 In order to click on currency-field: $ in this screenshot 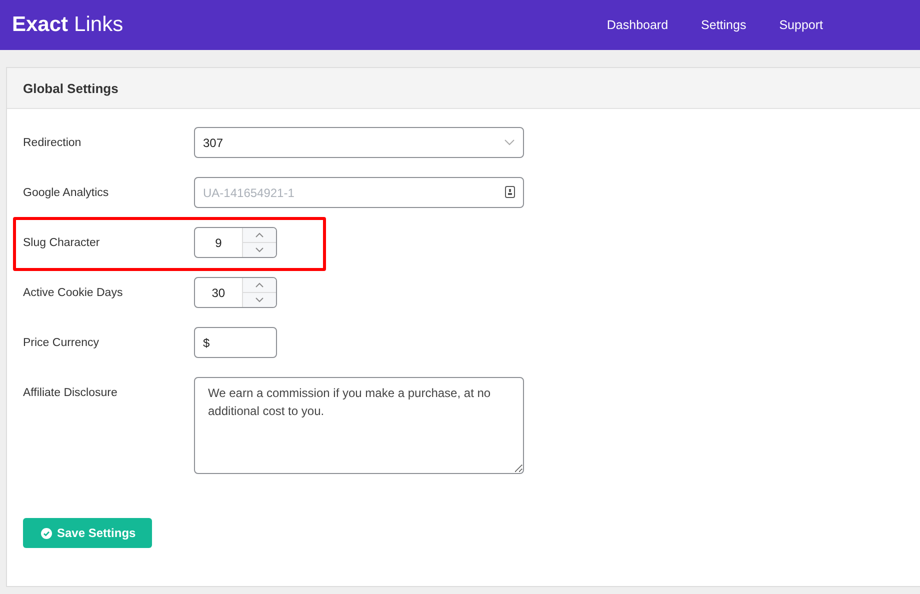, I will do `click(235, 342)`.